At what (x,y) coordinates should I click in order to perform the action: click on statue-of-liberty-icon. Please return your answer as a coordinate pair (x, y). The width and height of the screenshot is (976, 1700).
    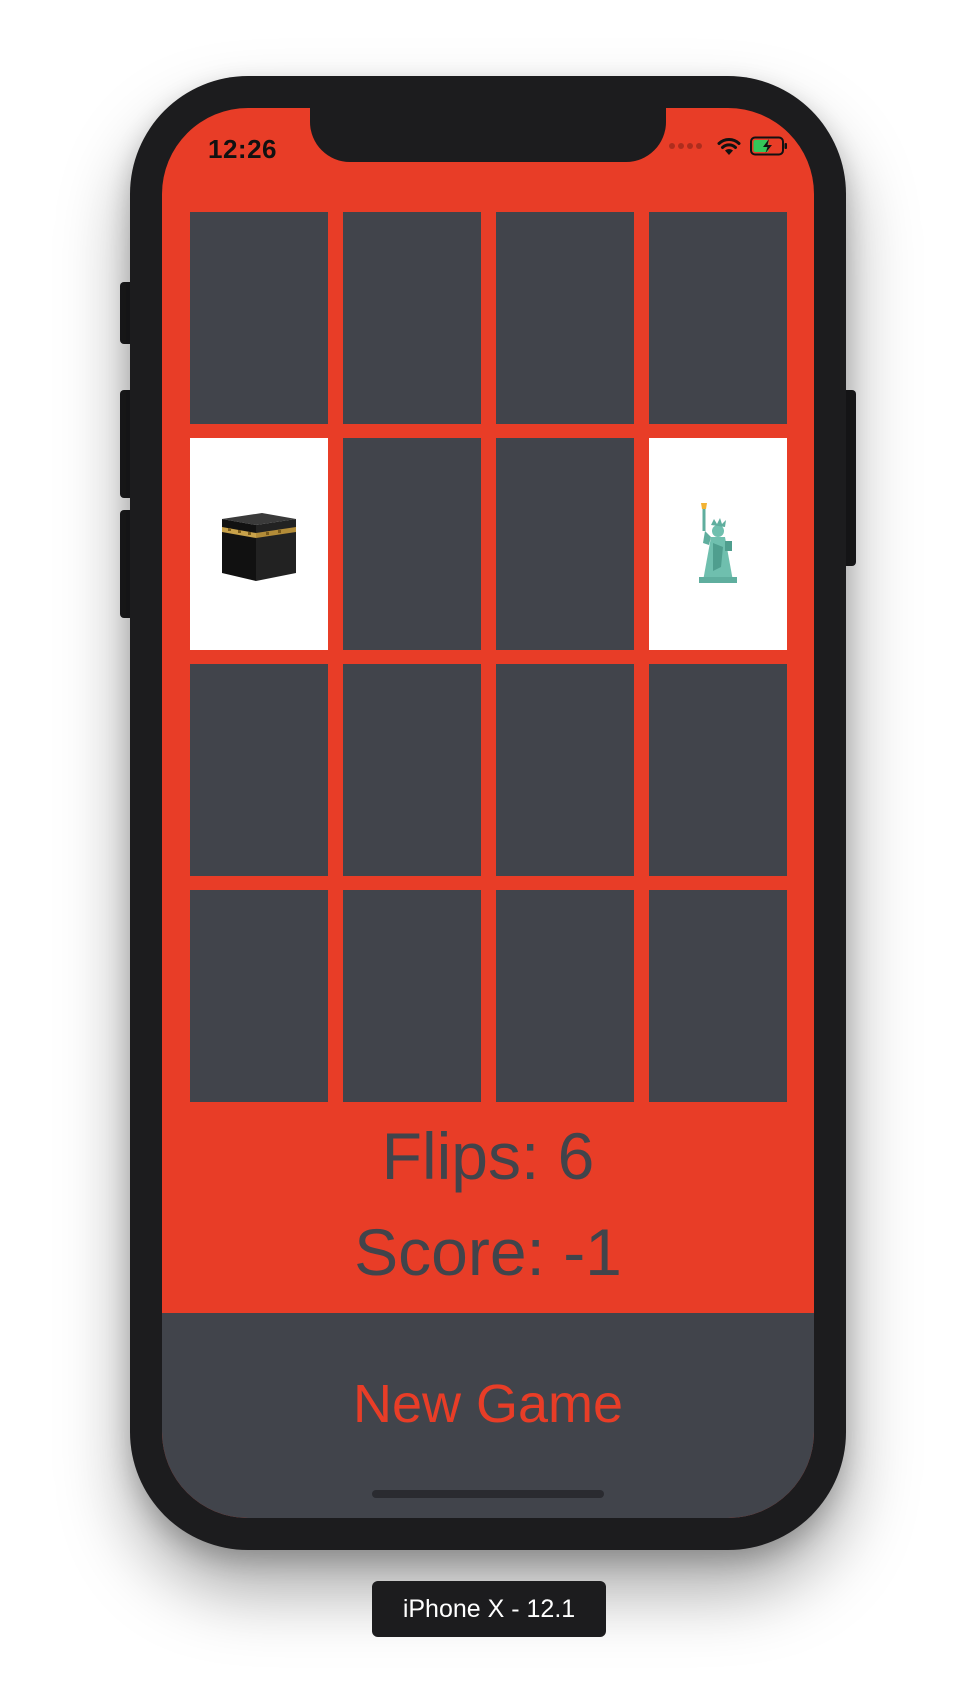
    Looking at the image, I should click on (718, 544).